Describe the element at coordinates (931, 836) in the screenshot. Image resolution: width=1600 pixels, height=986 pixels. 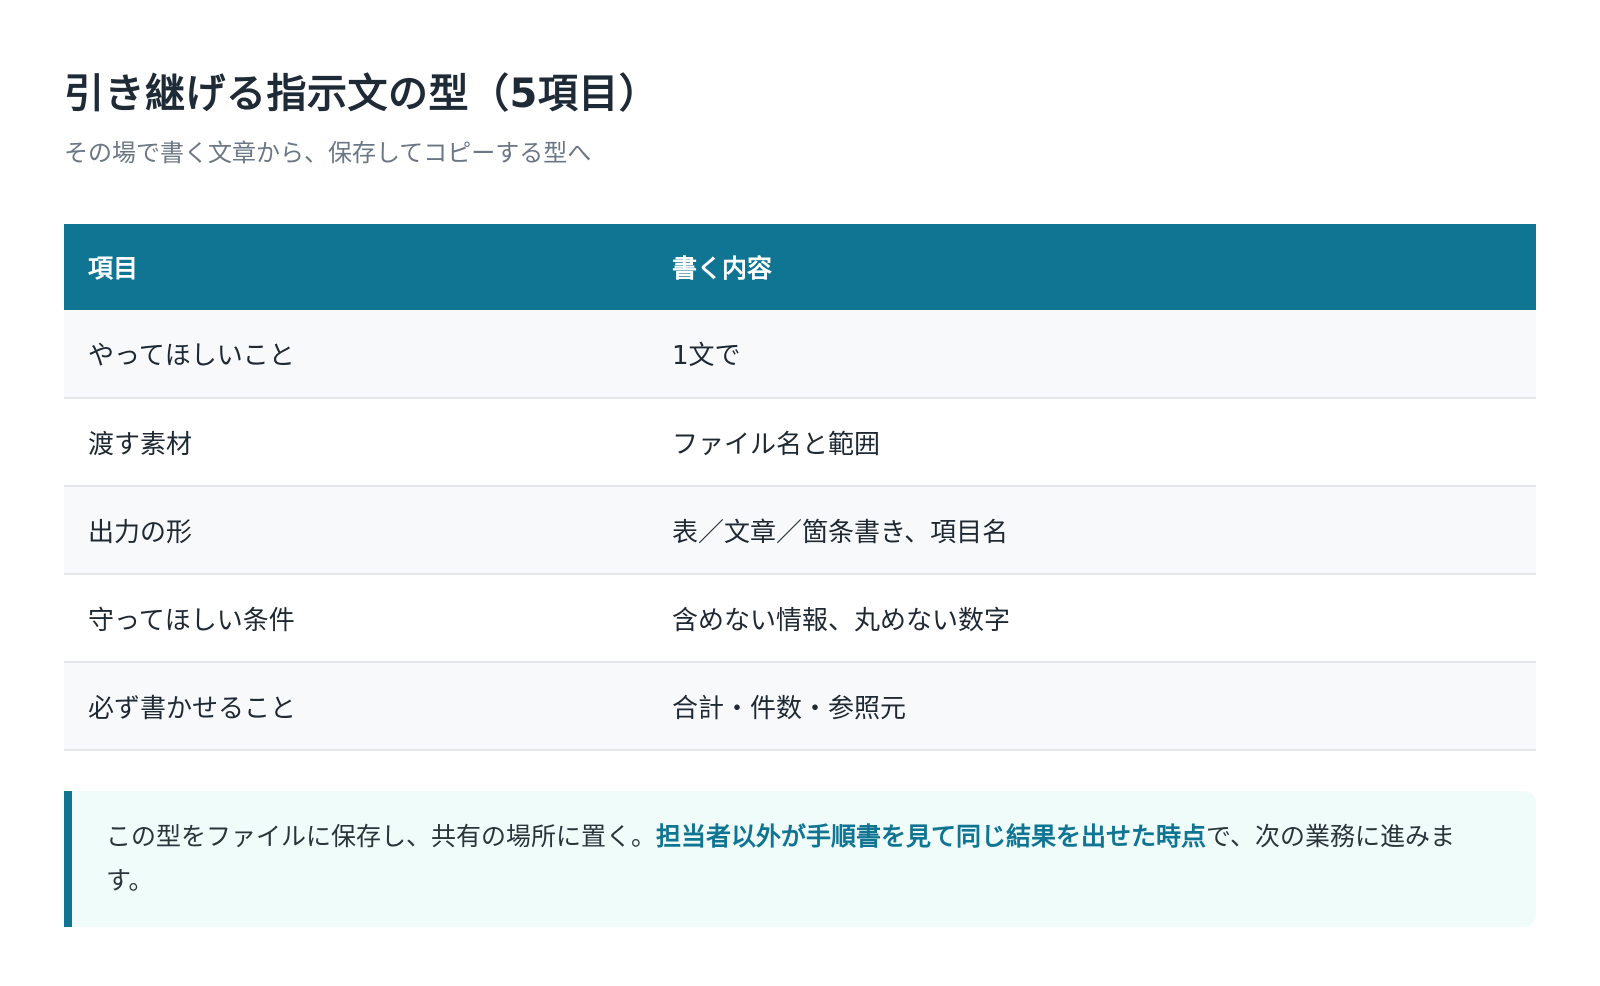
I see `note-emphasis: 担当者以外が手順書を見て同じ結果を出せた時点` at that location.